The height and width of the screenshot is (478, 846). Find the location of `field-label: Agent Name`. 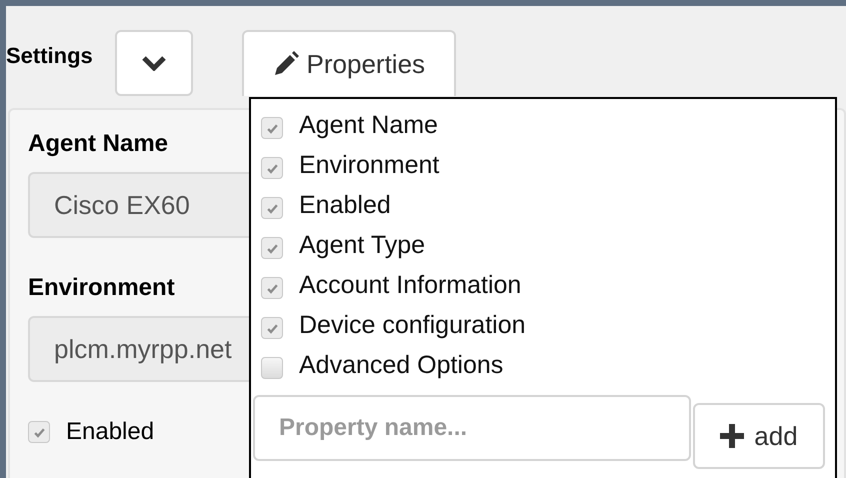

field-label: Agent Name is located at coordinates (98, 144).